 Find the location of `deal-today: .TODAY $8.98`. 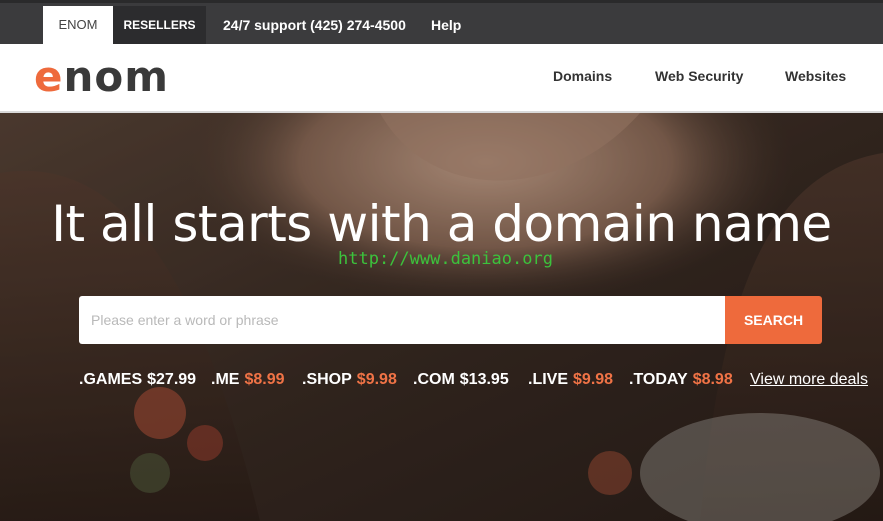

deal-today: .TODAY $8.98 is located at coordinates (681, 380).